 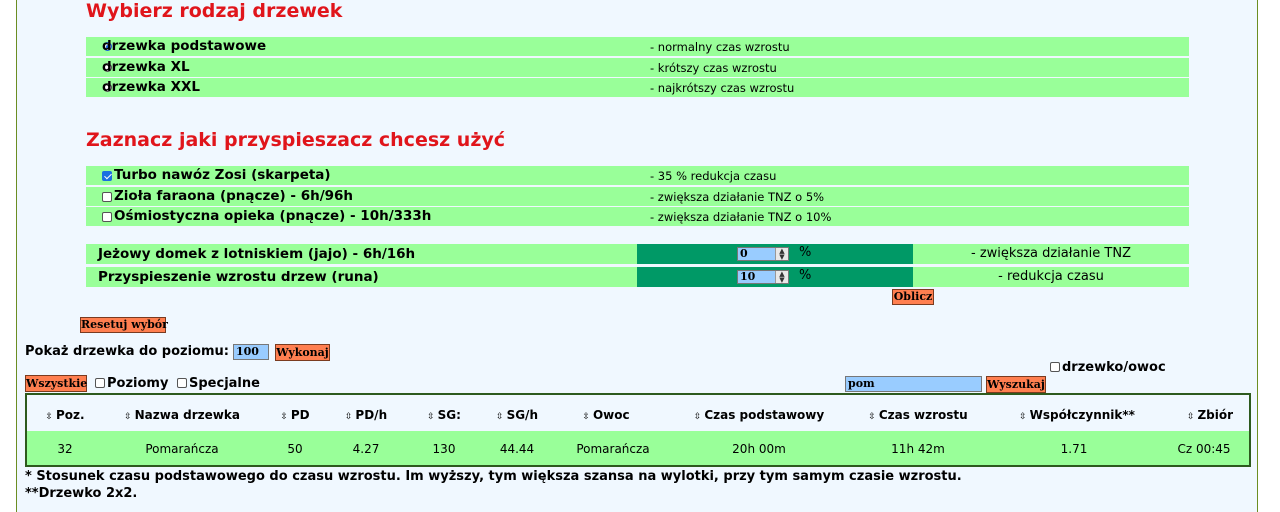 I want to click on hedgehog-percent-input: 0 ▲ ▼, so click(x=763, y=254).